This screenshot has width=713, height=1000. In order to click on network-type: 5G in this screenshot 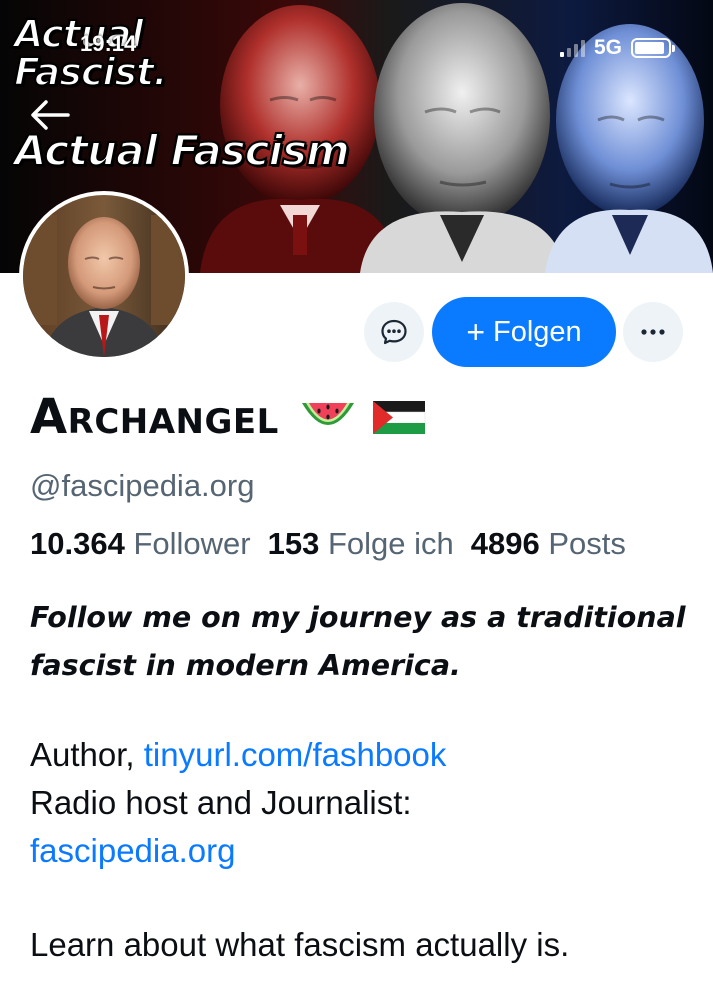, I will do `click(607, 47)`.